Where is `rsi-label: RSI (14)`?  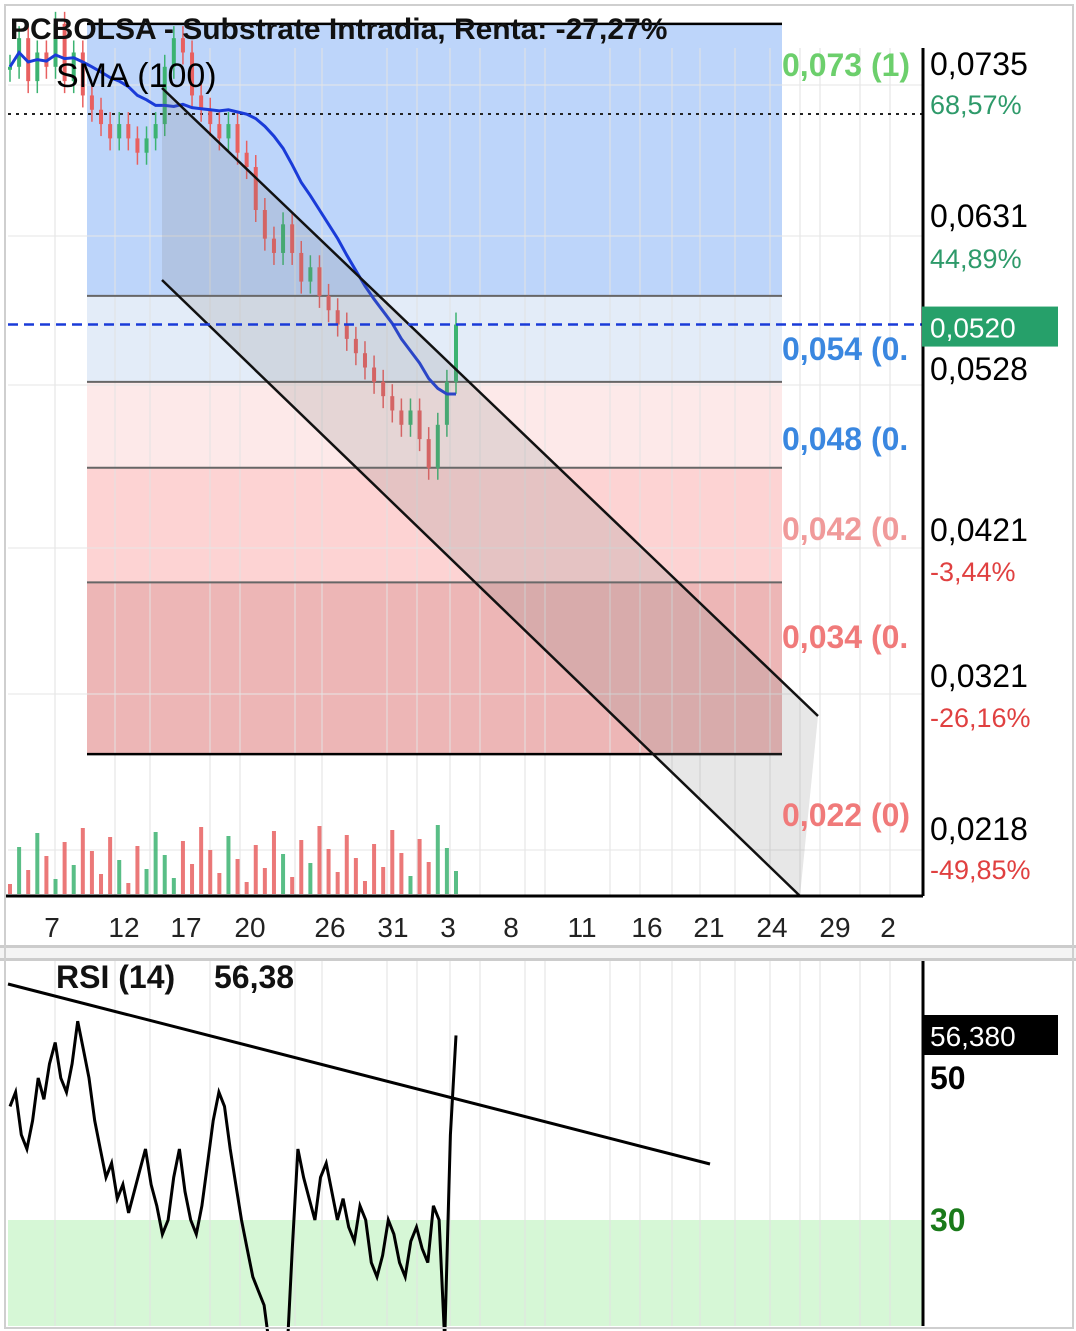 rsi-label: RSI (14) is located at coordinates (115, 977).